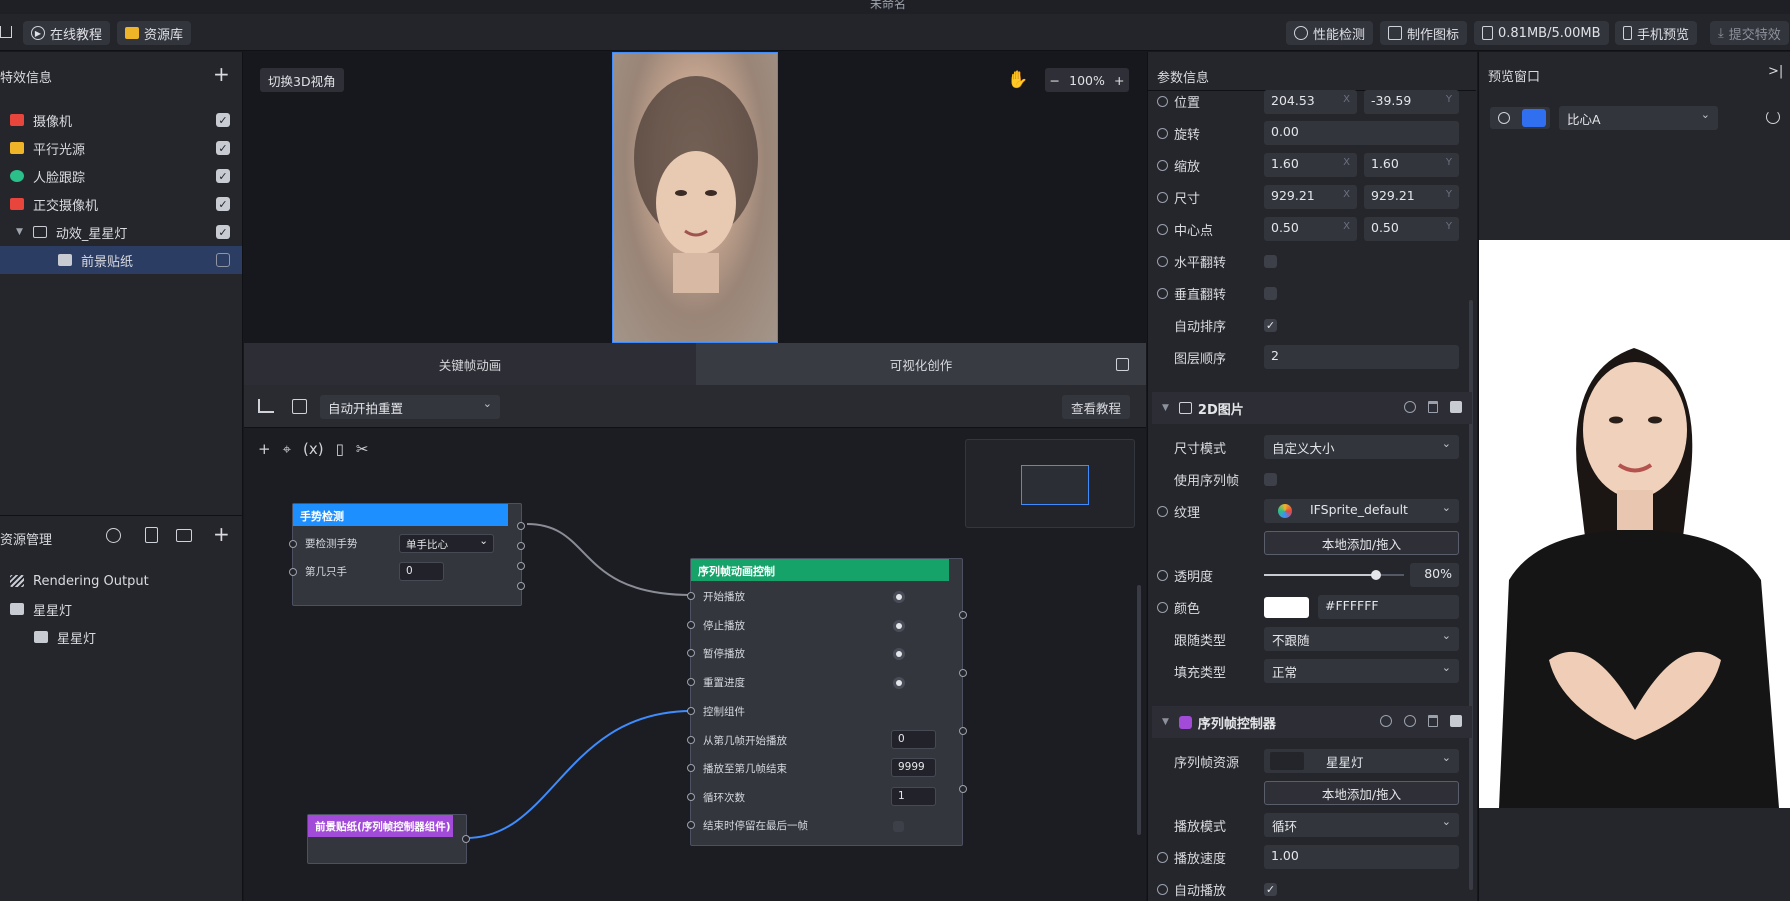  Describe the element at coordinates (1361, 761) in the screenshot. I see `seq-res-select: 星星灯 ⌄` at that location.